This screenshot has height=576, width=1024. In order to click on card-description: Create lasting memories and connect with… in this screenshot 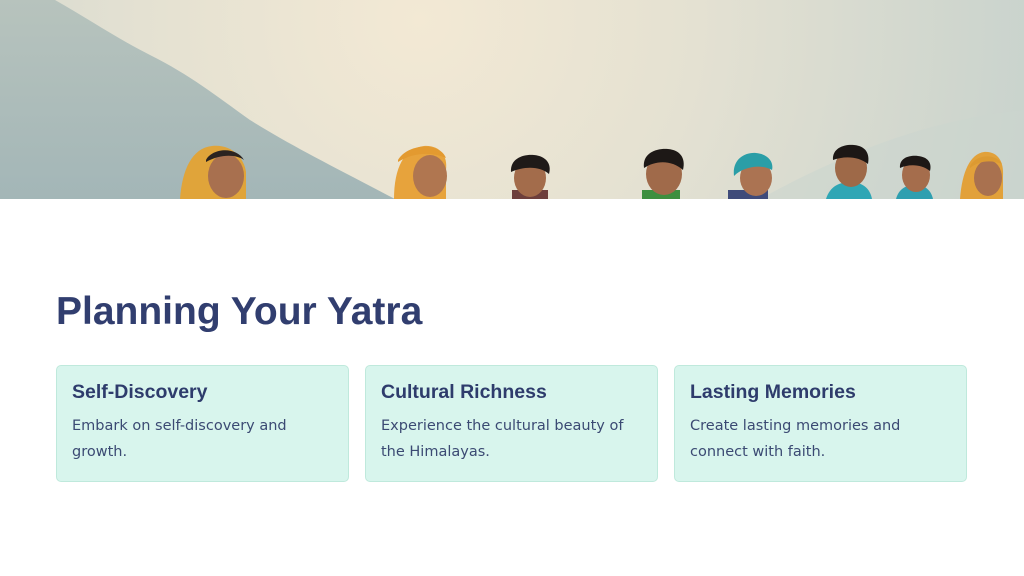, I will do `click(795, 439)`.